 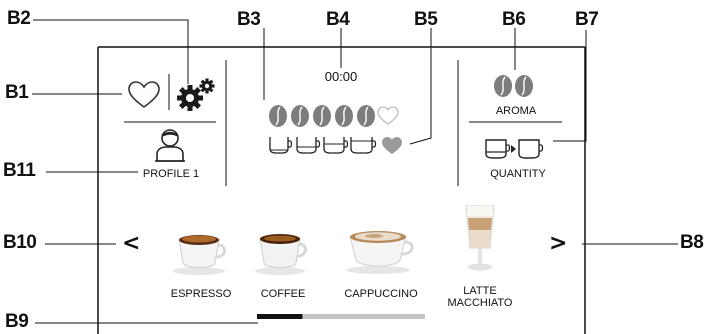 I want to click on beverage-label: ESPRESSO, so click(x=201, y=294).